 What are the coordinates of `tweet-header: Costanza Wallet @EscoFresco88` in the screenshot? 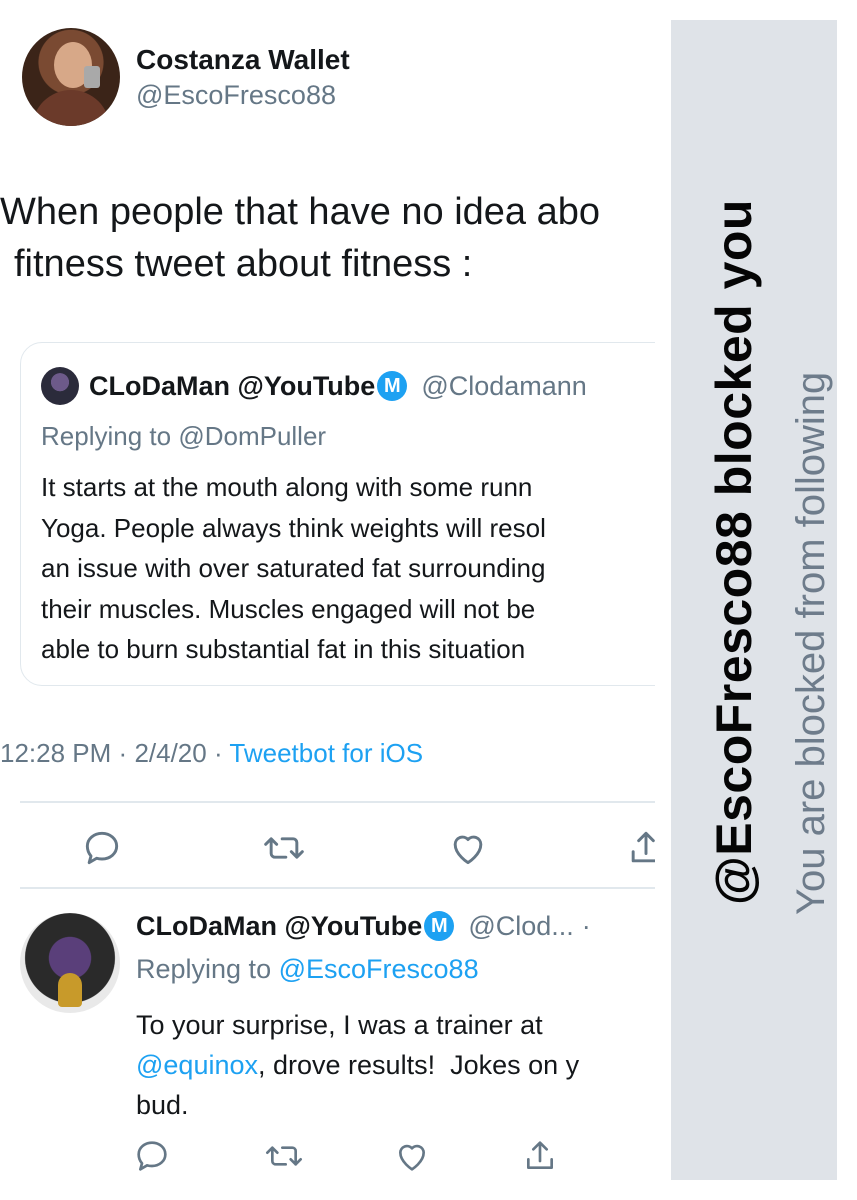 It's located at (186, 77).